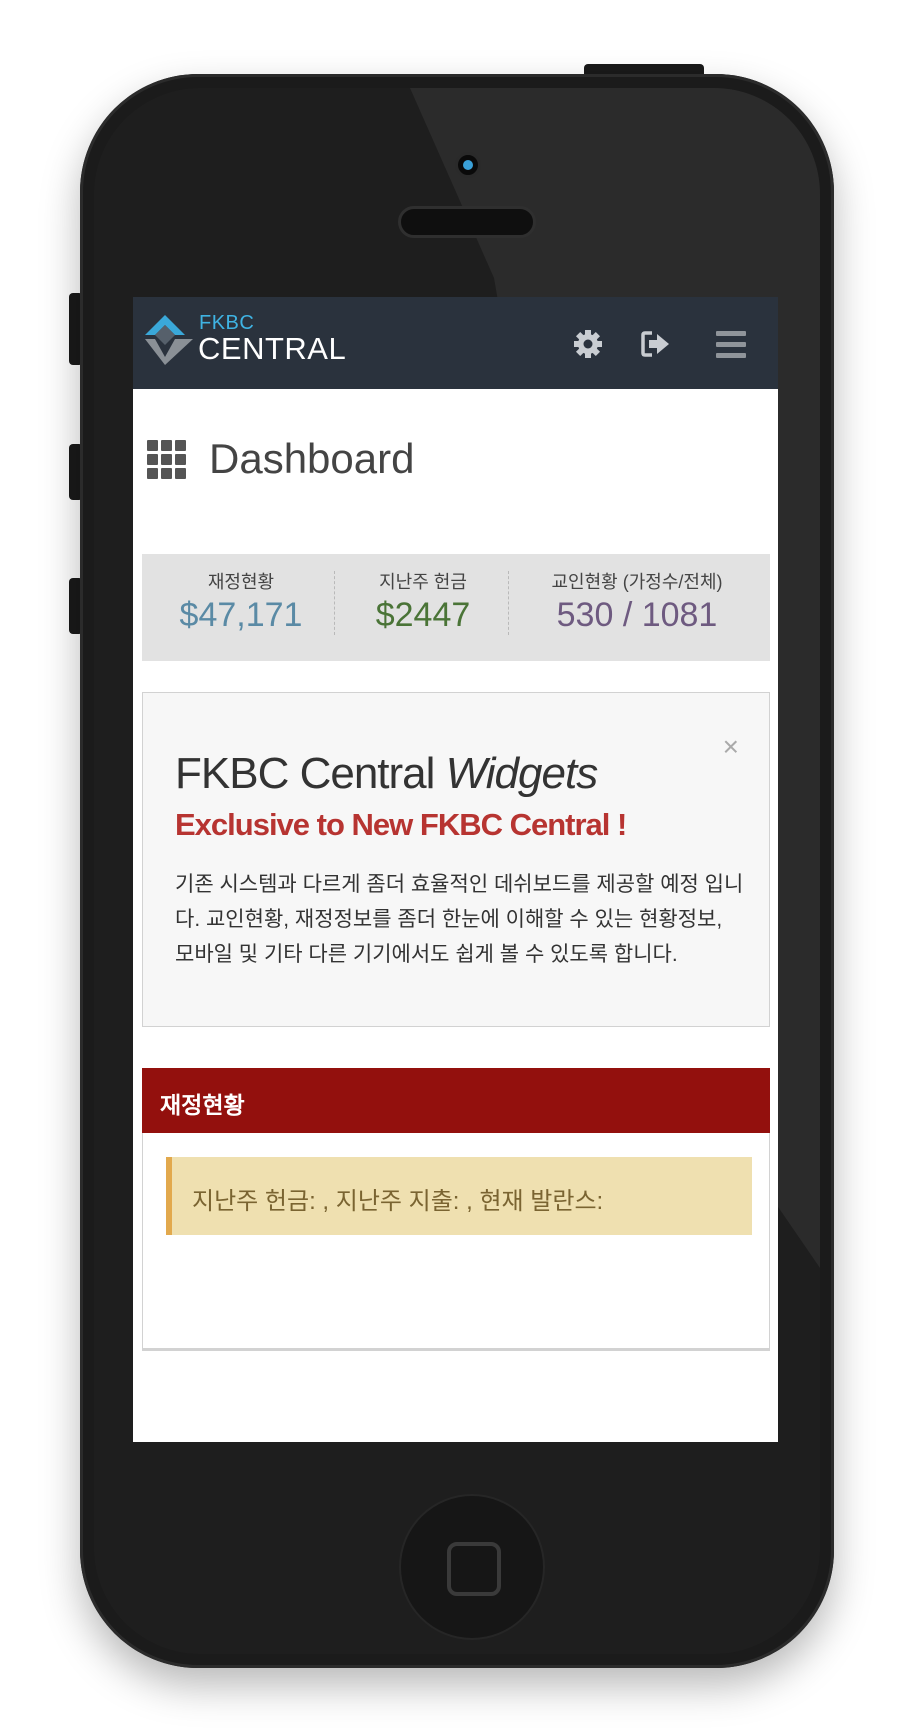 The height and width of the screenshot is (1730, 913). What do you see at coordinates (398, 1201) in the screenshot?
I see `finance-alert-text: 지난주 헌금: , 지난주 지출: , 현재 발란스:` at bounding box center [398, 1201].